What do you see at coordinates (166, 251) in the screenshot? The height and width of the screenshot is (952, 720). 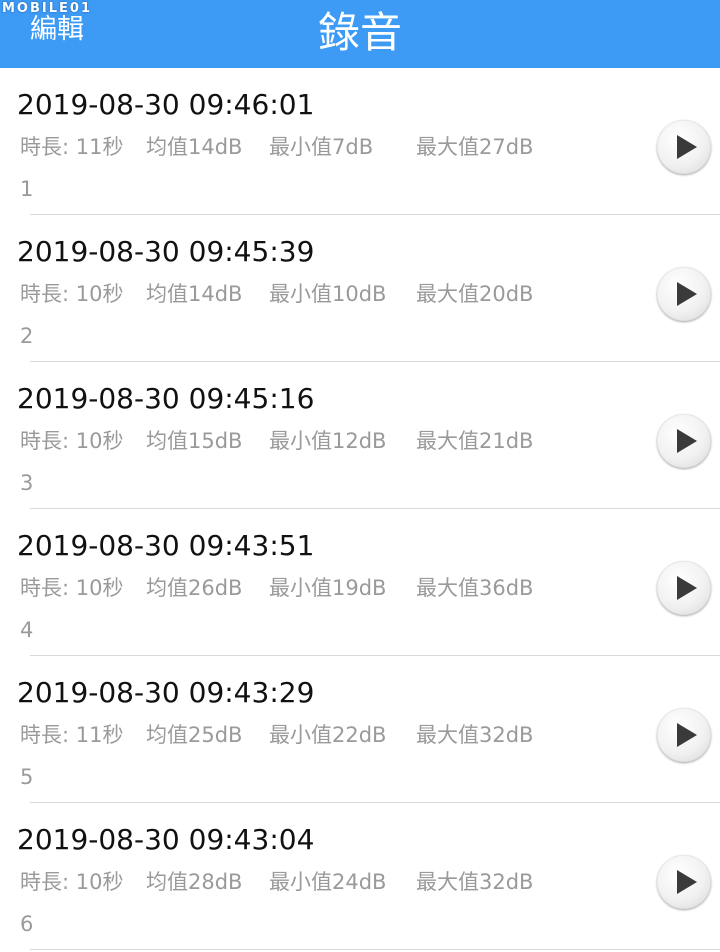 I see `recording-timestamp: 2019-08-30 09:45:39` at bounding box center [166, 251].